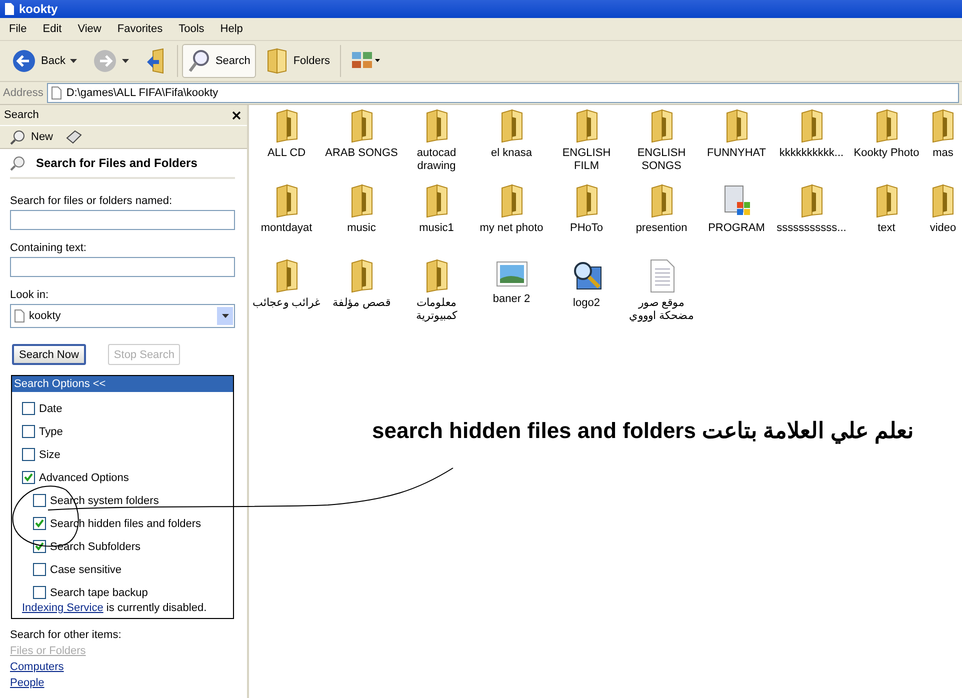 The width and height of the screenshot is (962, 698). Describe the element at coordinates (127, 477) in the screenshot. I see `option-checkbox: Advanced Options` at that location.